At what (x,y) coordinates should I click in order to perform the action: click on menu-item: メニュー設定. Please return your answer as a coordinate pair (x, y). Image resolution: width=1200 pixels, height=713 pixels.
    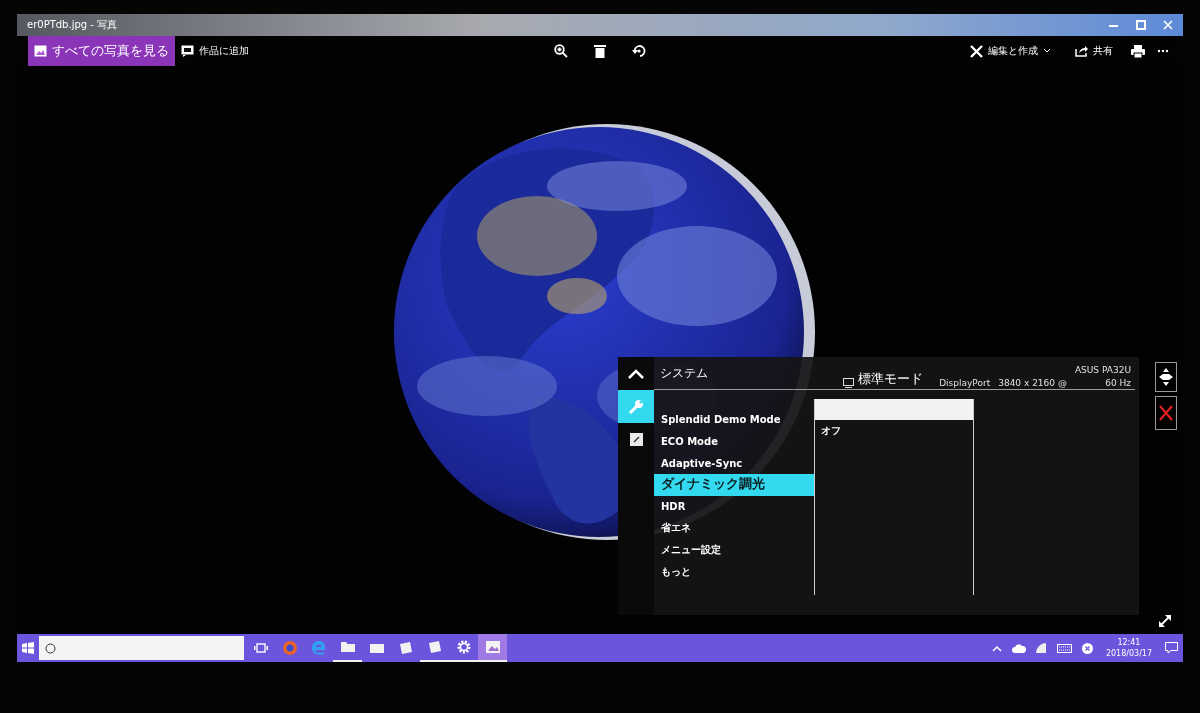
    Looking at the image, I should click on (734, 550).